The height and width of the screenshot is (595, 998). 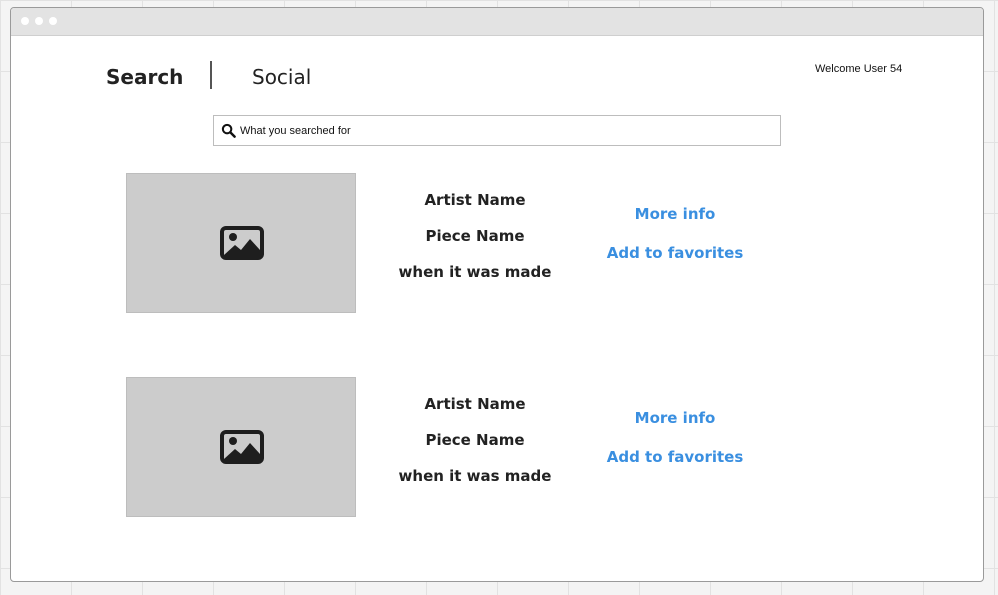 What do you see at coordinates (859, 69) in the screenshot?
I see `welcome-message: Welcome User 54` at bounding box center [859, 69].